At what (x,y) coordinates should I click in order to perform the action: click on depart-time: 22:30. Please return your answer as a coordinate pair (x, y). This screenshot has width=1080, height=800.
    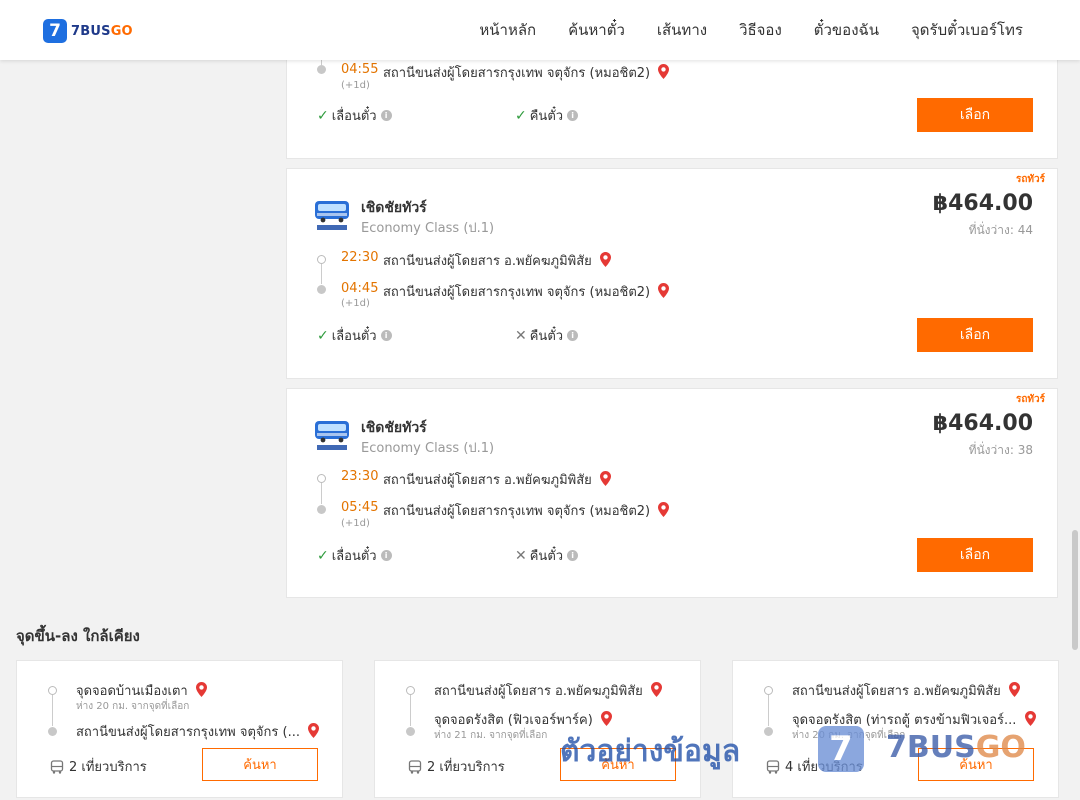
    Looking at the image, I should click on (360, 257).